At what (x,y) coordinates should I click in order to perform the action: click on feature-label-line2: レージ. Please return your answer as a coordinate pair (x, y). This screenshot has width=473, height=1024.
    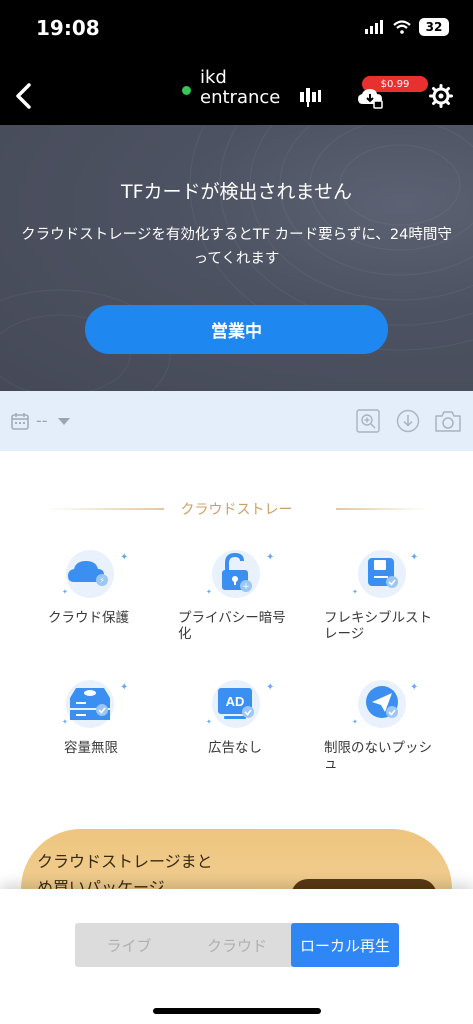
    Looking at the image, I should click on (344, 634).